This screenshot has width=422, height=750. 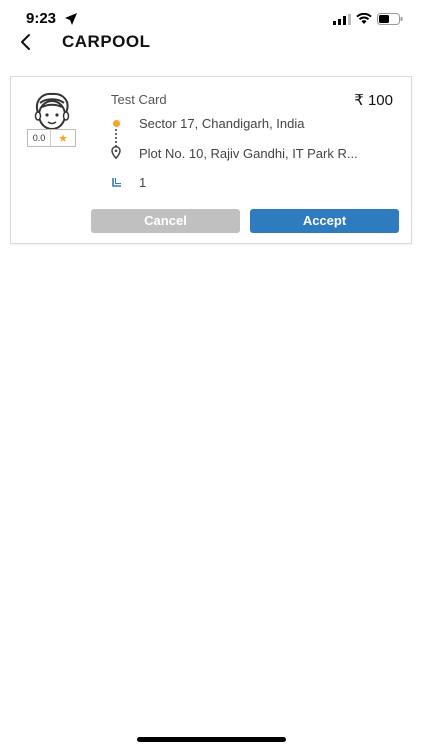 I want to click on price-value: 100, so click(x=380, y=100).